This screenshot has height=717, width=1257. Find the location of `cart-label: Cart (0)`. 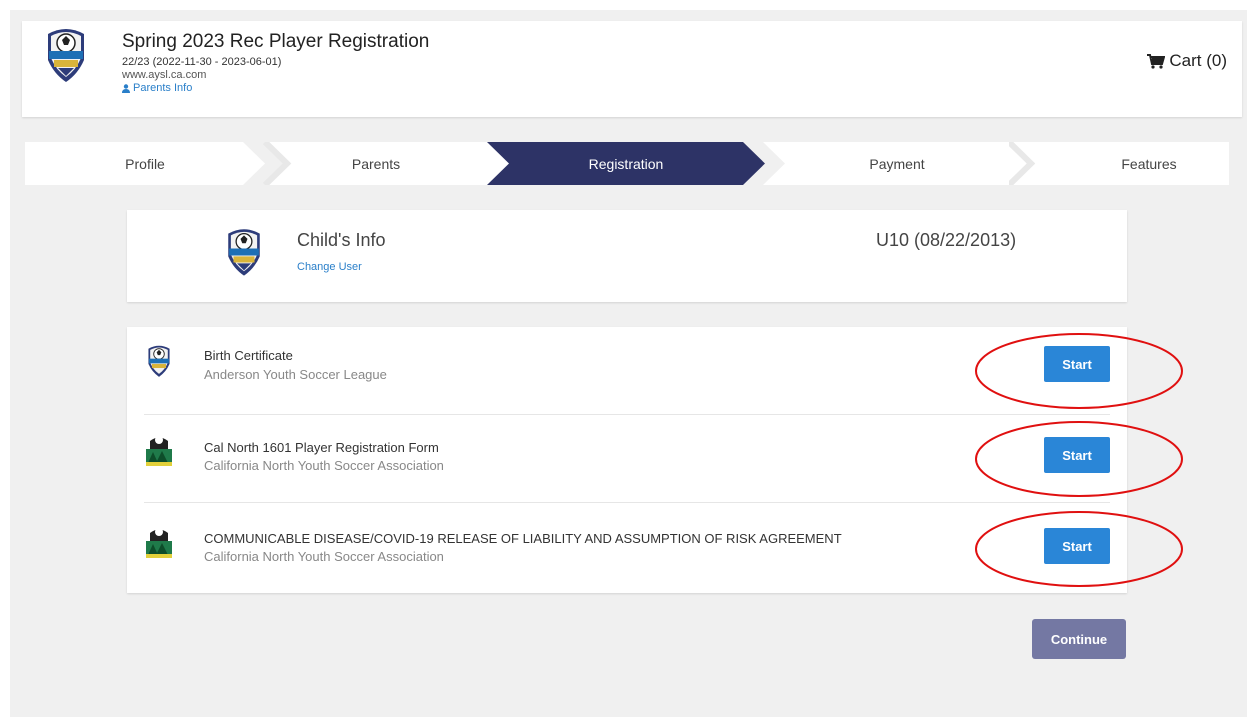

cart-label: Cart (0) is located at coordinates (1198, 60).